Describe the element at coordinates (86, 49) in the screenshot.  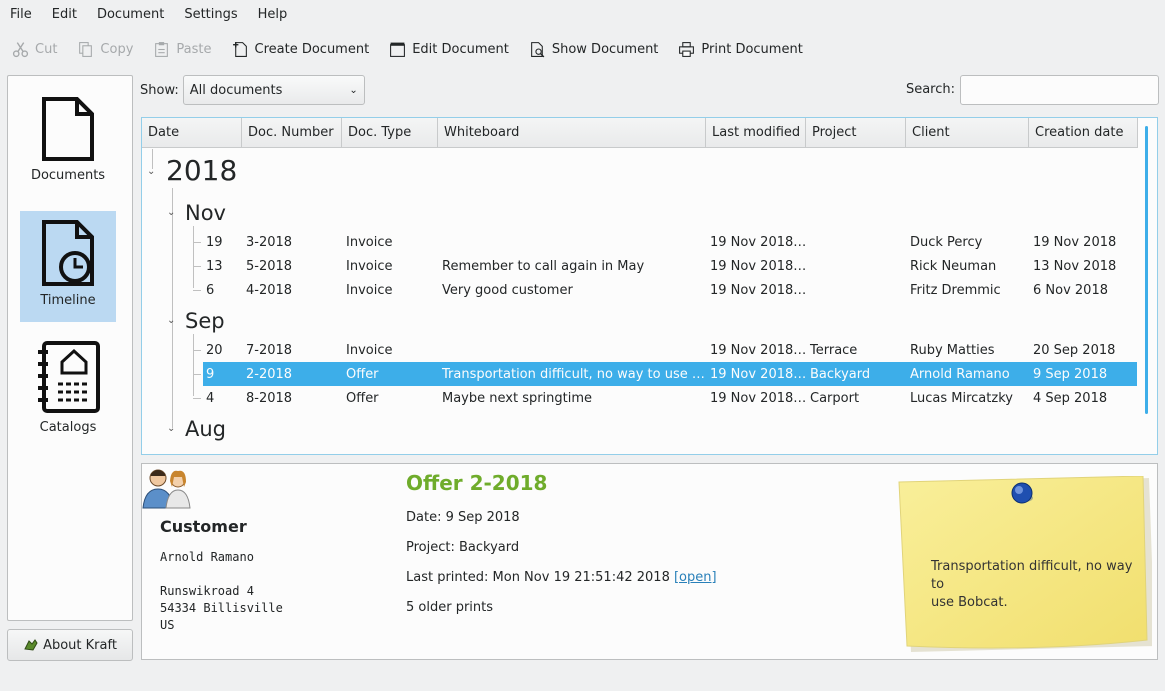
I see `copy-icon` at that location.